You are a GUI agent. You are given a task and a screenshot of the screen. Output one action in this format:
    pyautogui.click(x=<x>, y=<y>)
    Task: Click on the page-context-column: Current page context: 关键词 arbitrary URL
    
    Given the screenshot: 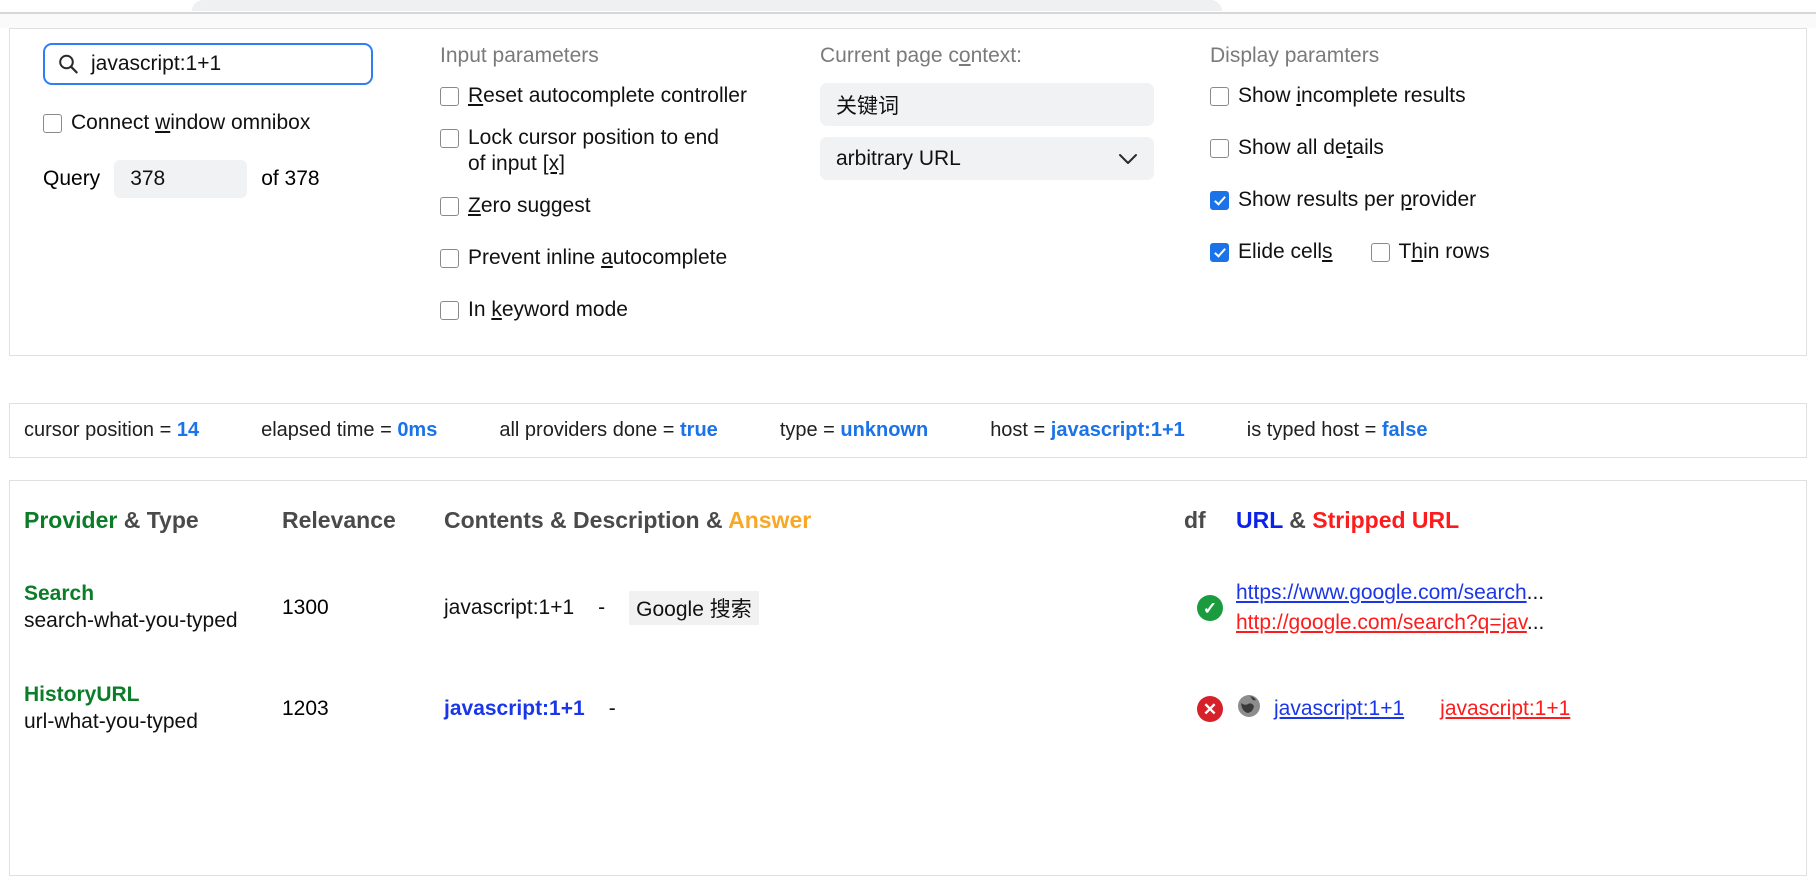 What is the action you would take?
    pyautogui.click(x=1015, y=117)
    